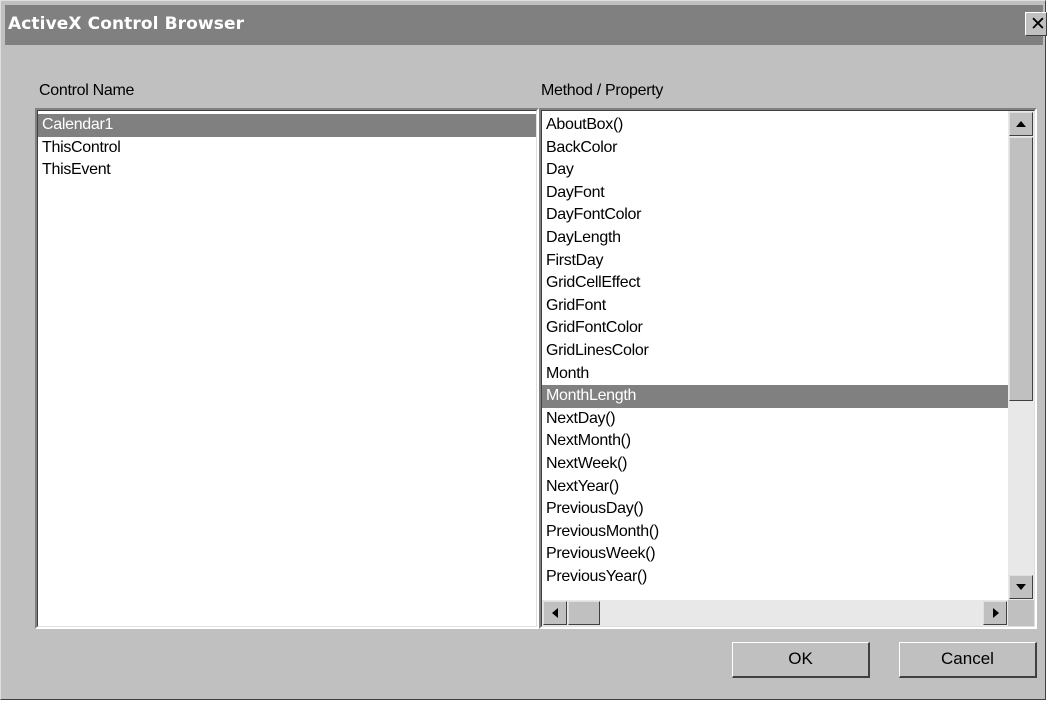 Image resolution: width=1048 pixels, height=702 pixels. I want to click on method-list-item: PreviousDay(), so click(775, 509).